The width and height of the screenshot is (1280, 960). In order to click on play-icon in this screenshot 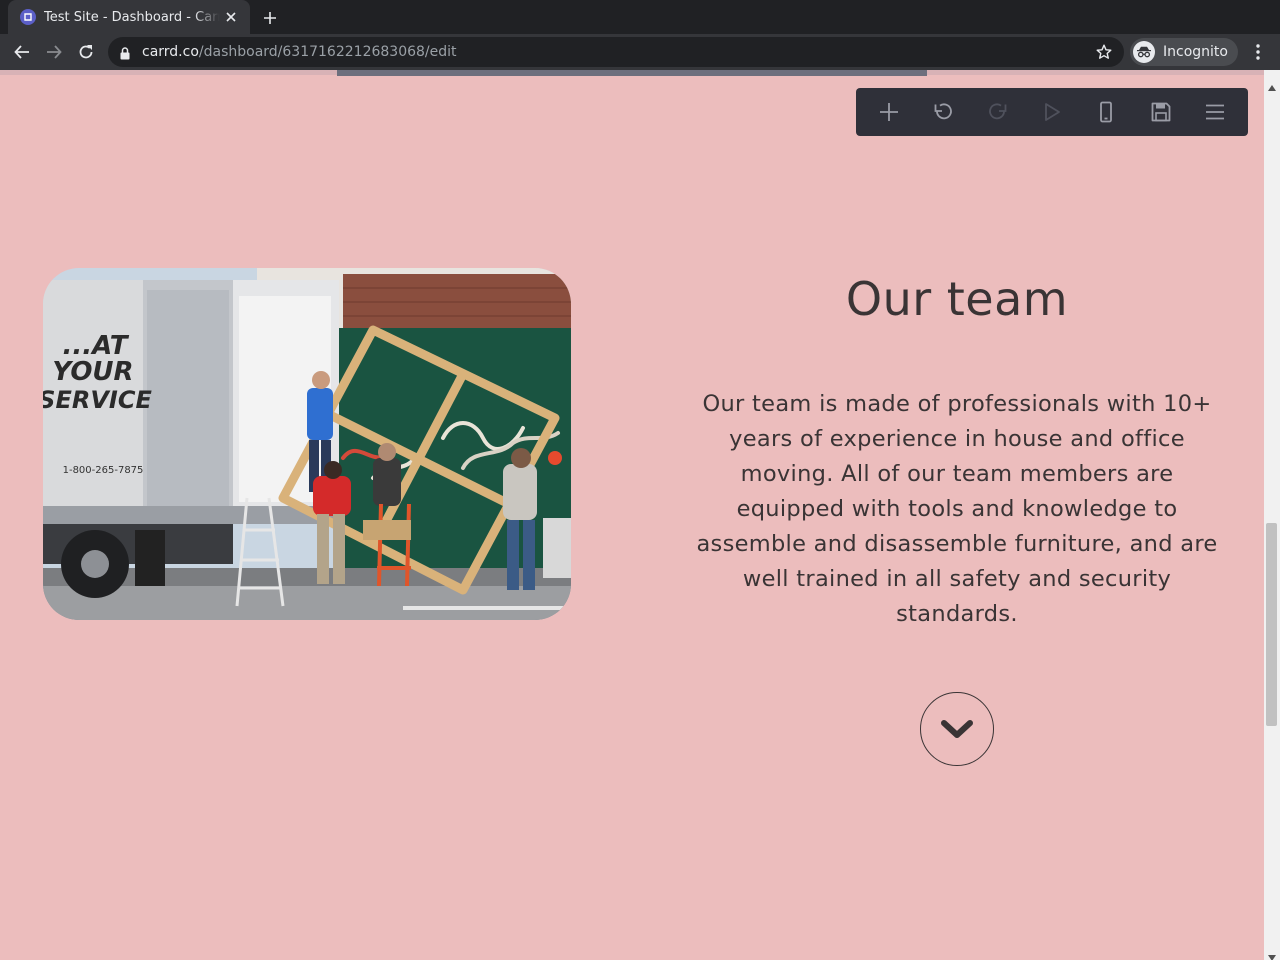, I will do `click(1052, 112)`.